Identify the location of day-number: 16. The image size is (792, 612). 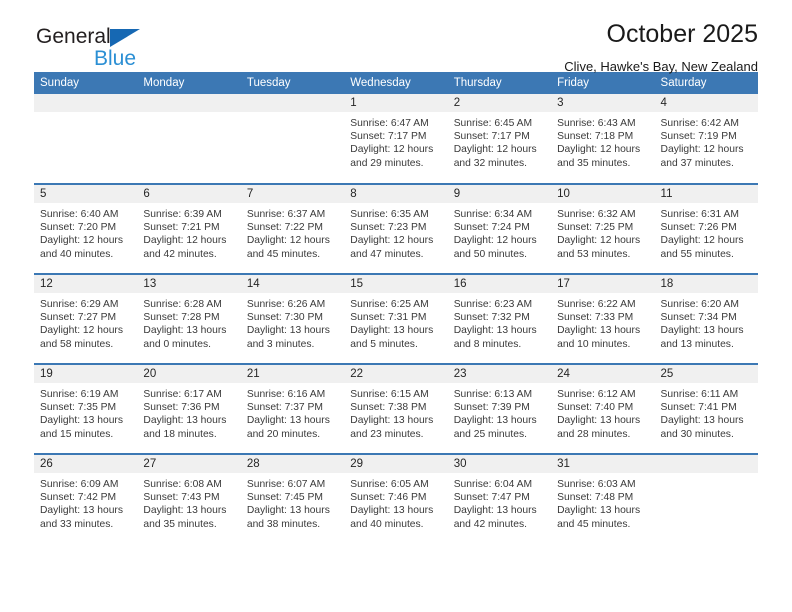
(499, 284).